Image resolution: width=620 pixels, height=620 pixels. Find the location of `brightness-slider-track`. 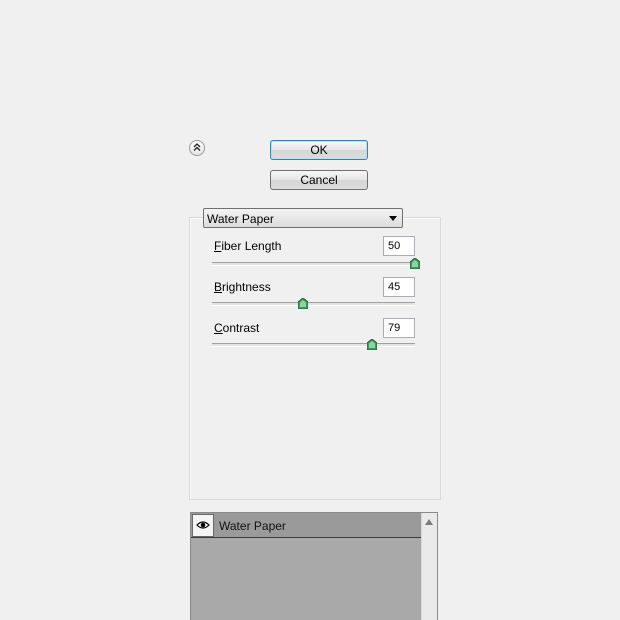

brightness-slider-track is located at coordinates (313, 304).